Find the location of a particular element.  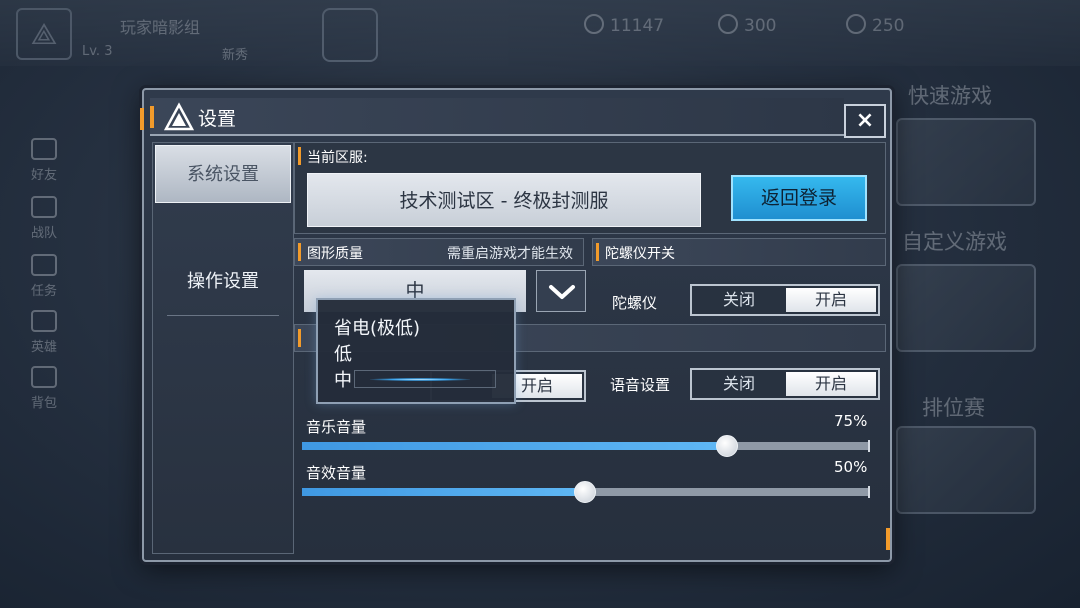

team-icon is located at coordinates (44, 207).